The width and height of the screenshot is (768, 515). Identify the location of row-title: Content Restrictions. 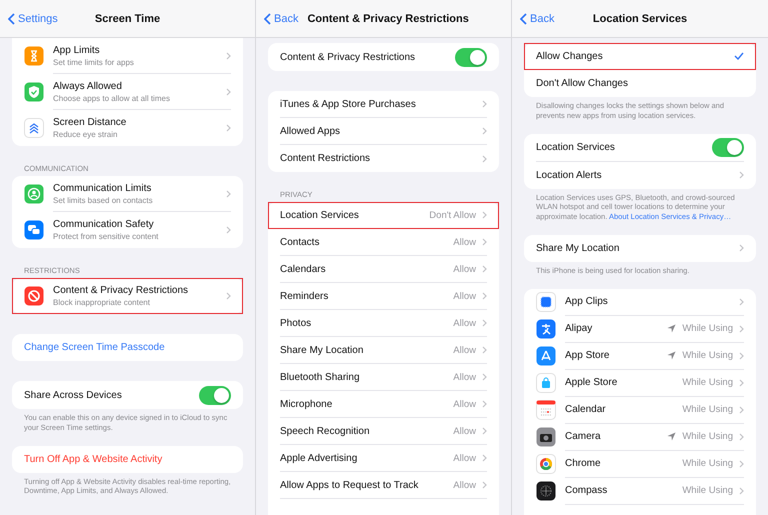
(326, 158).